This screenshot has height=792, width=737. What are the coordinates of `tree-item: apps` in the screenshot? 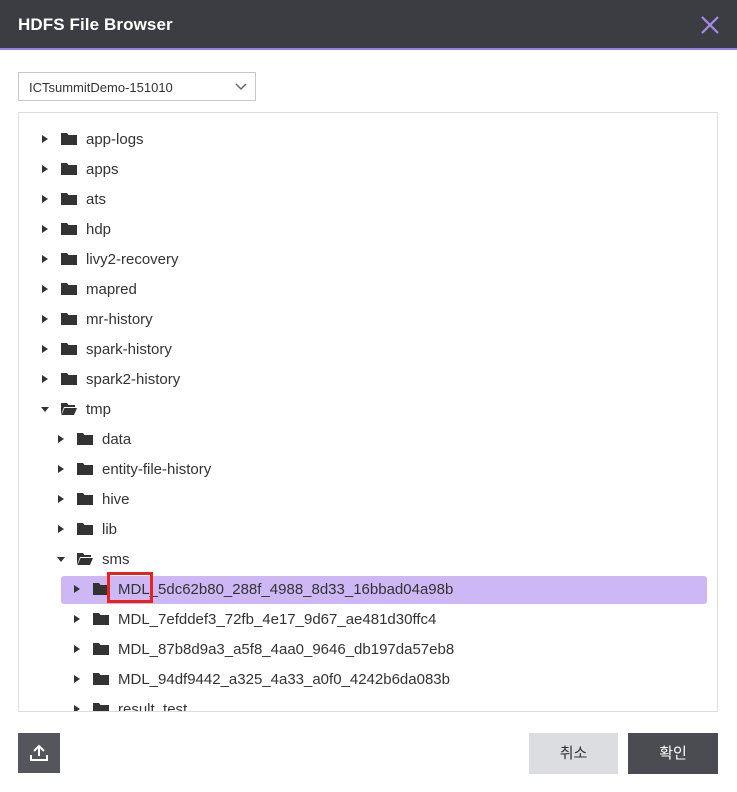 It's located at (368, 169).